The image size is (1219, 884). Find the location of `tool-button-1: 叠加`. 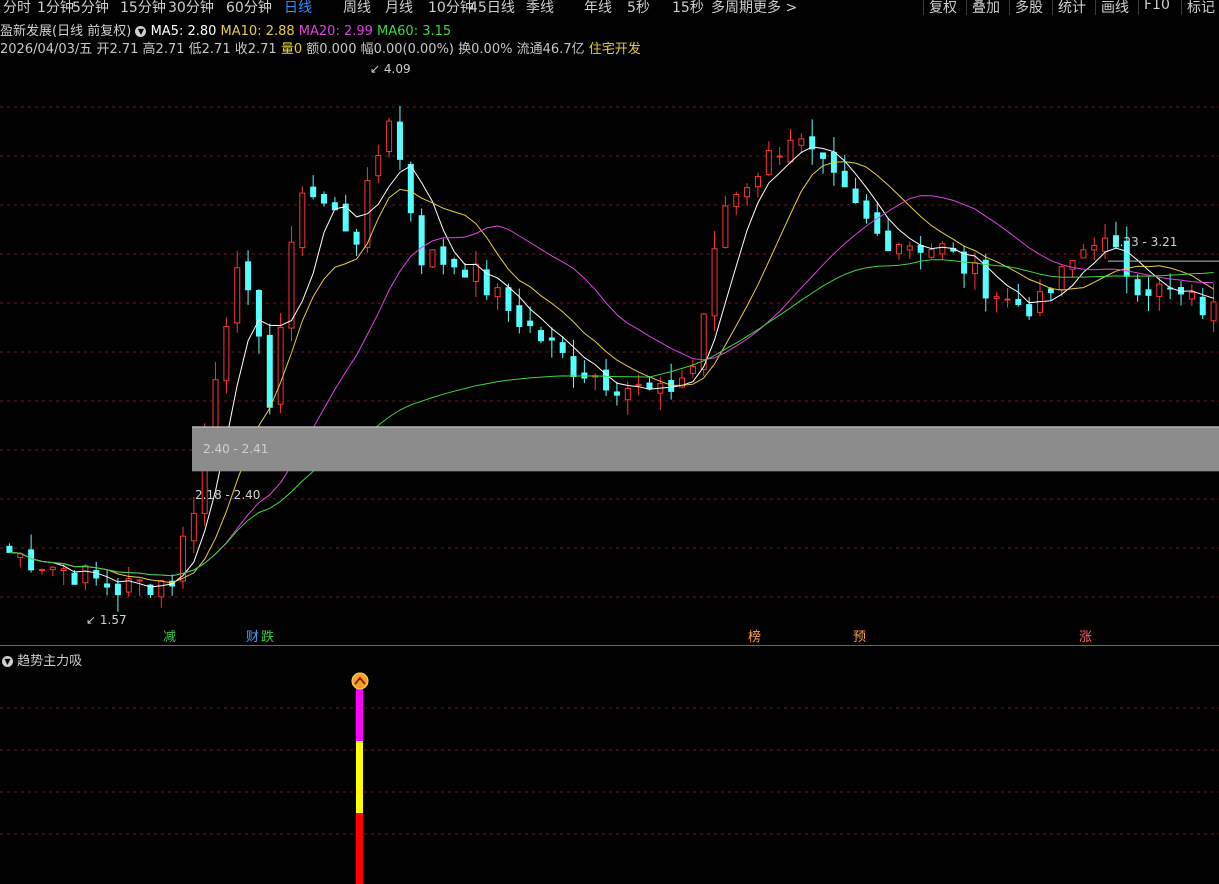

tool-button-1: 叠加 is located at coordinates (985, 8).